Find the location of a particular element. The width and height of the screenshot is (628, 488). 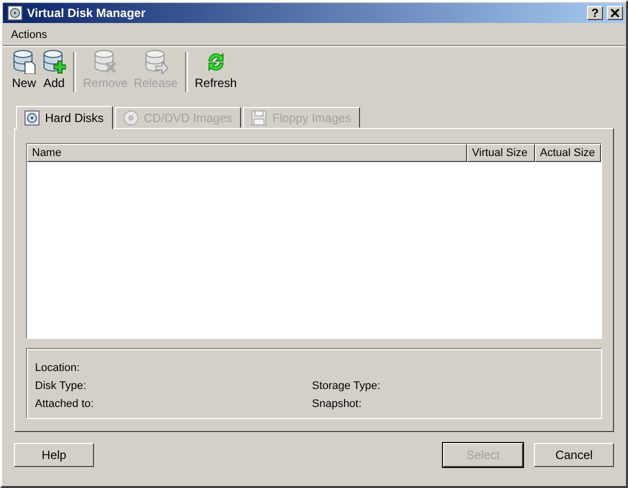

help-button: ? is located at coordinates (595, 13).